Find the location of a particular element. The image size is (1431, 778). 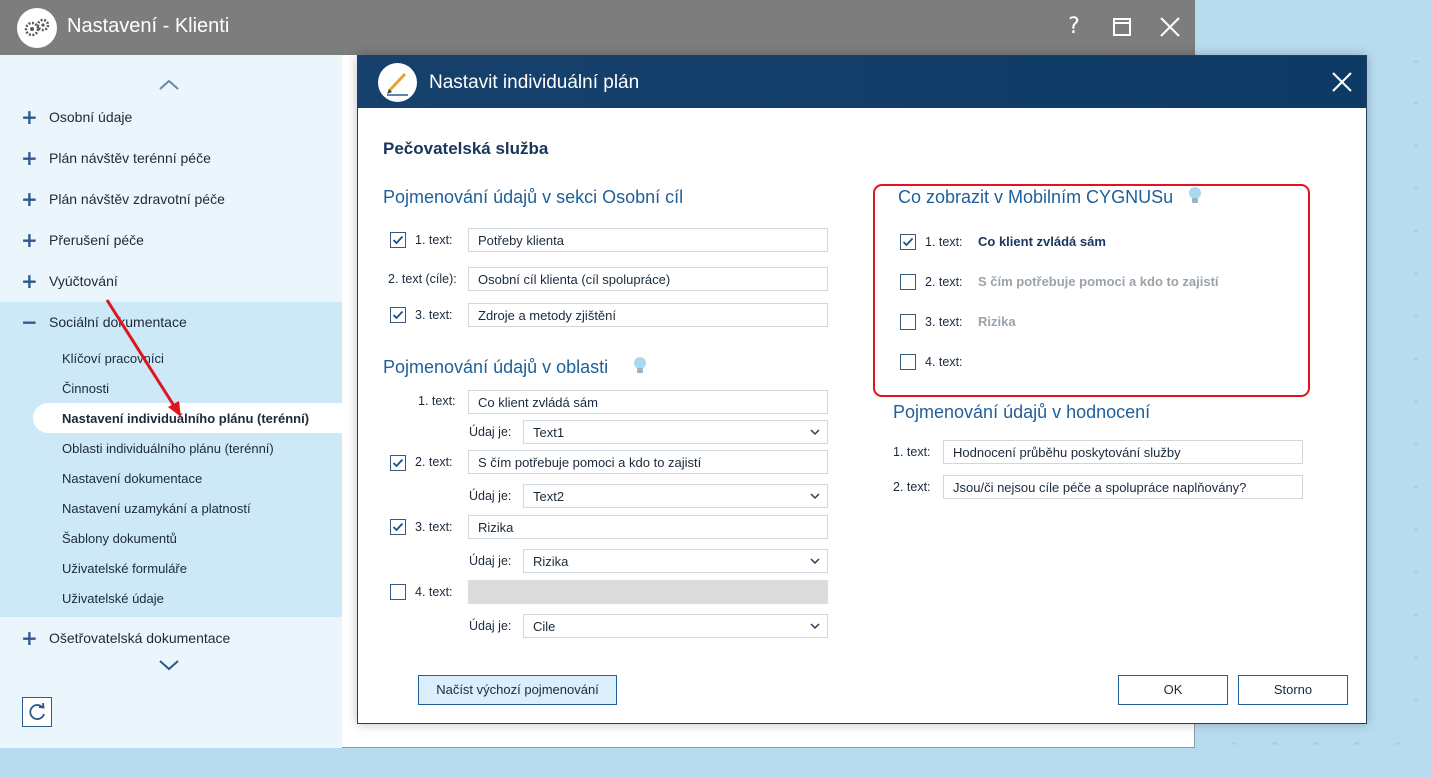

sidebar-subitem-label: Nastavení individuálního plánu (terénní) is located at coordinates (186, 418).